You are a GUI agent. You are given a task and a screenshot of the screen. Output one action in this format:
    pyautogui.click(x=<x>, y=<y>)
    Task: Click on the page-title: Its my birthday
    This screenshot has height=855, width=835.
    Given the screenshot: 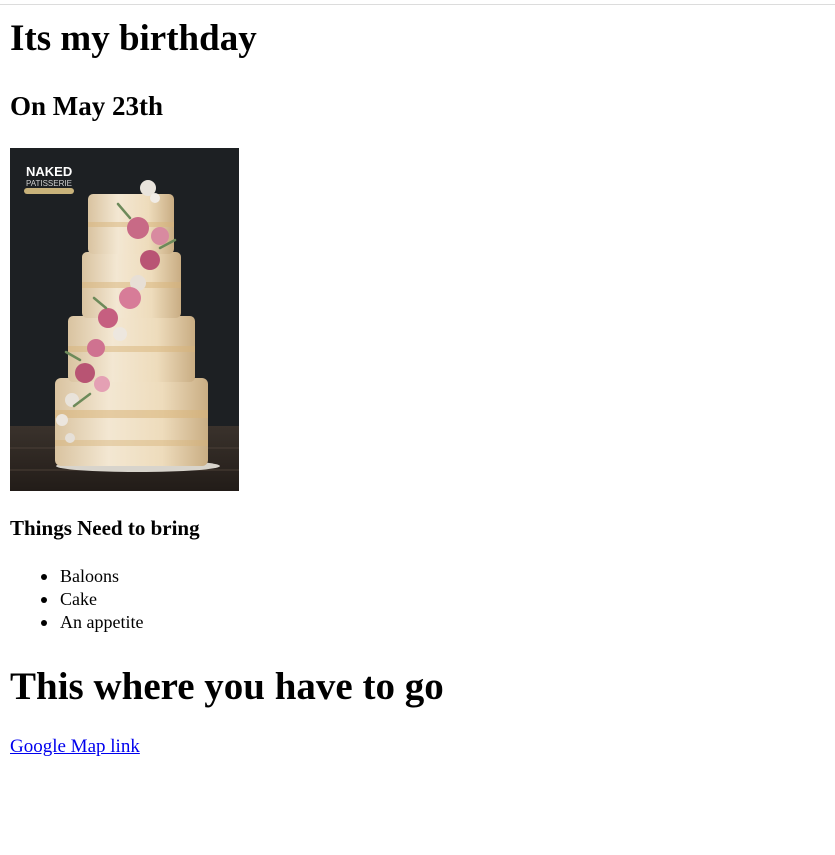 What is the action you would take?
    pyautogui.click(x=133, y=38)
    